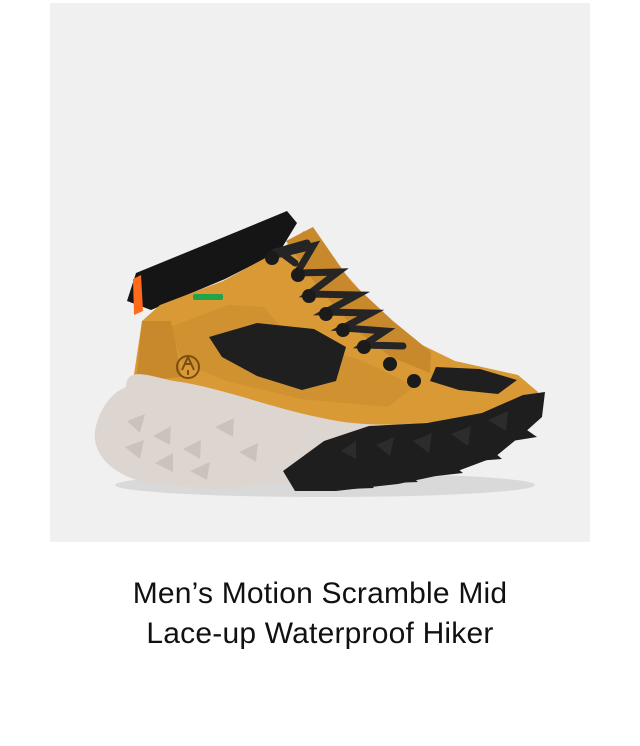  What do you see at coordinates (320, 594) in the screenshot?
I see `product-title-line-1: Men’s Motion Scramble Mid` at bounding box center [320, 594].